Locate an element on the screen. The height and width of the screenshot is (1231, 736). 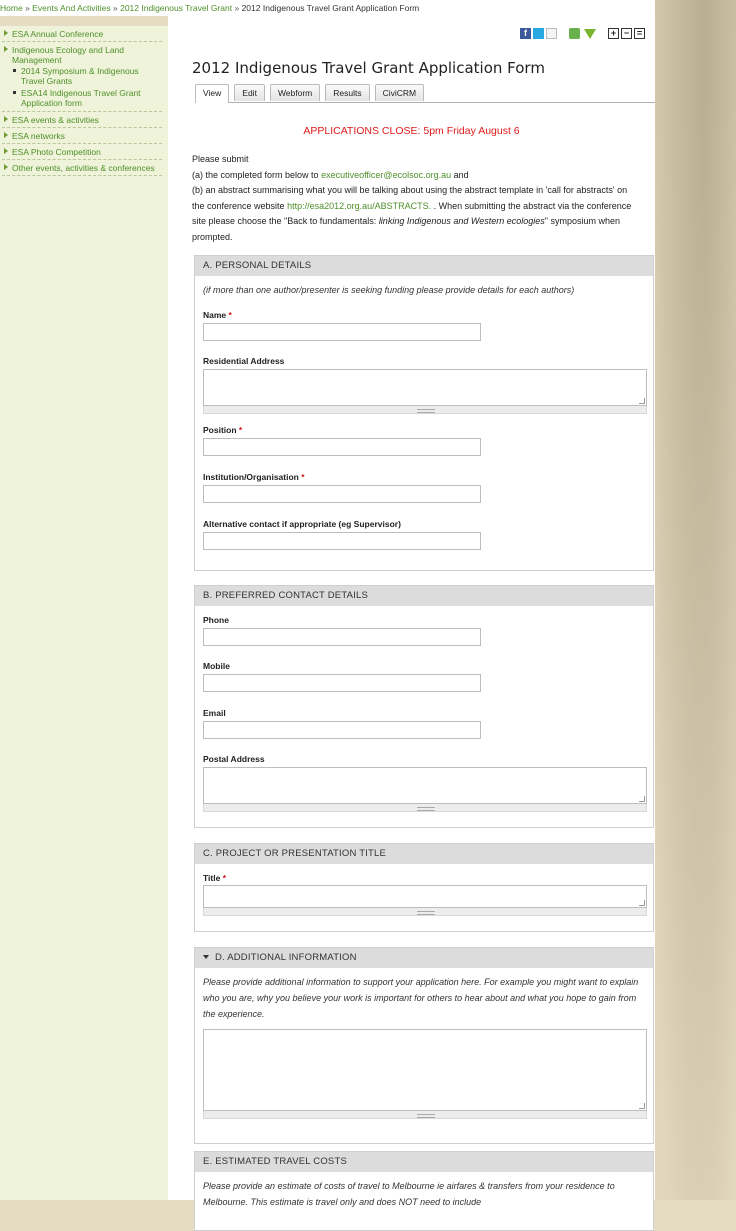
sidebar-item-photo-competition: ESA Photo Competition is located at coordinates (82, 152).